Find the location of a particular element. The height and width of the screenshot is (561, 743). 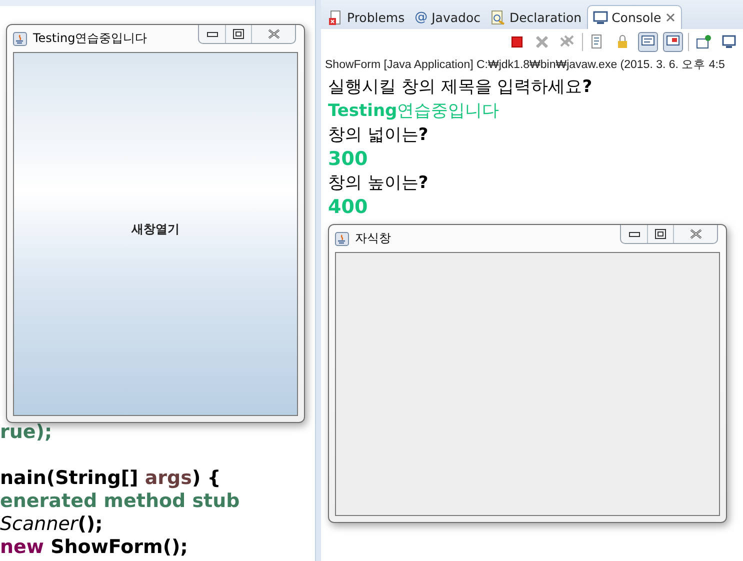

console-input-text: Testing연습중입니다 is located at coordinates (414, 111).